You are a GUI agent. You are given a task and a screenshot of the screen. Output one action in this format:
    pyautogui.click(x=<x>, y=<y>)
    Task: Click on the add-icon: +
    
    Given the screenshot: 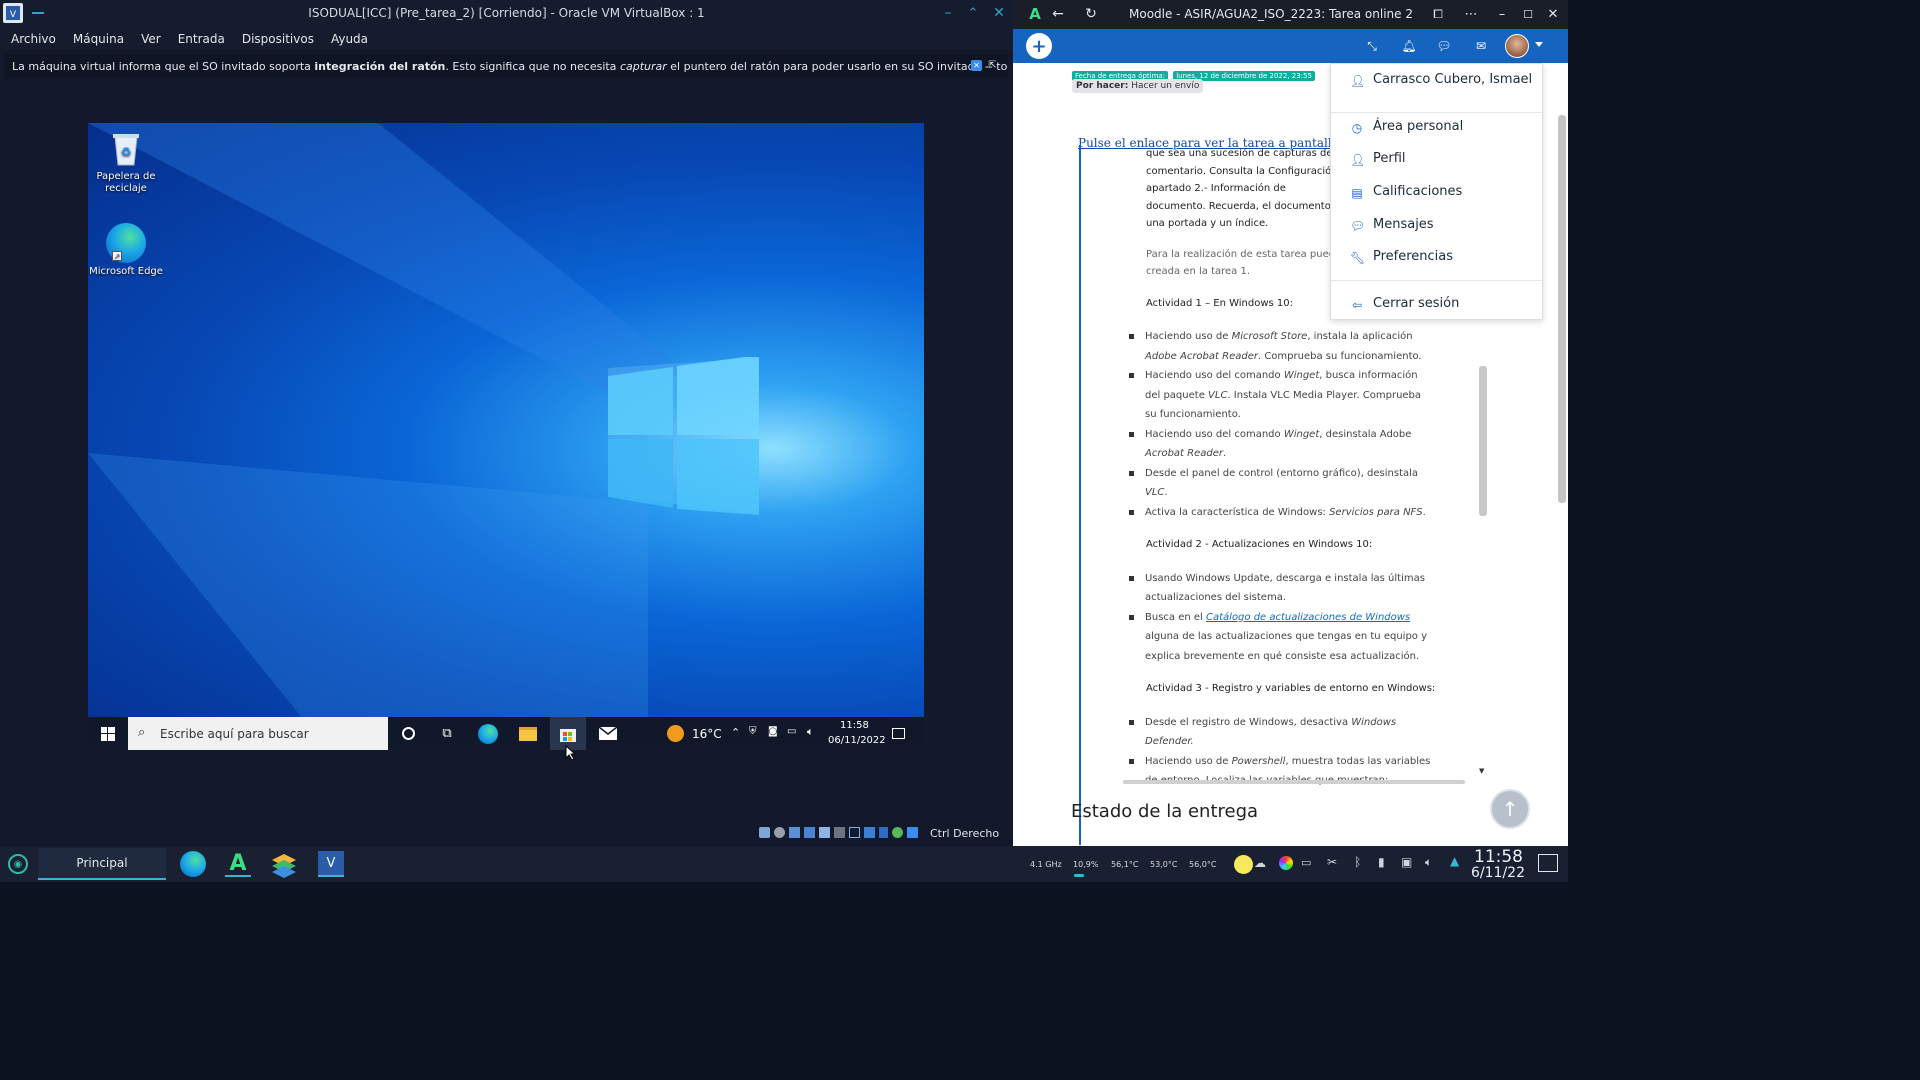 What is the action you would take?
    pyautogui.click(x=1039, y=46)
    